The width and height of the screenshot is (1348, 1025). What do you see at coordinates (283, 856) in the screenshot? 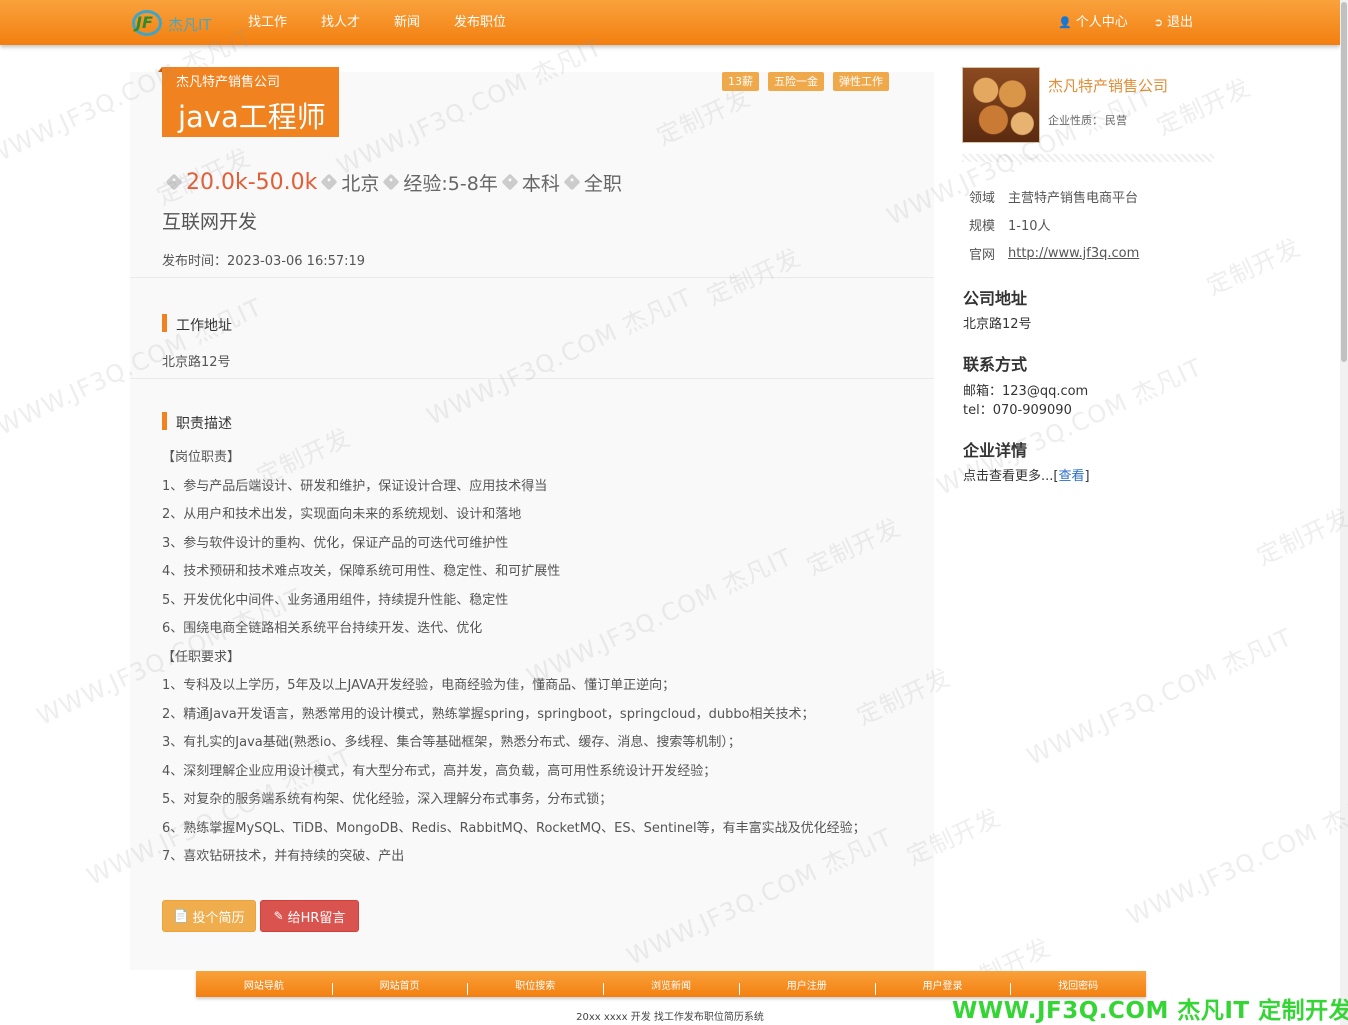
I see `duty-line: 7、喜欢钻研技术，并有持续的突破、产出` at bounding box center [283, 856].